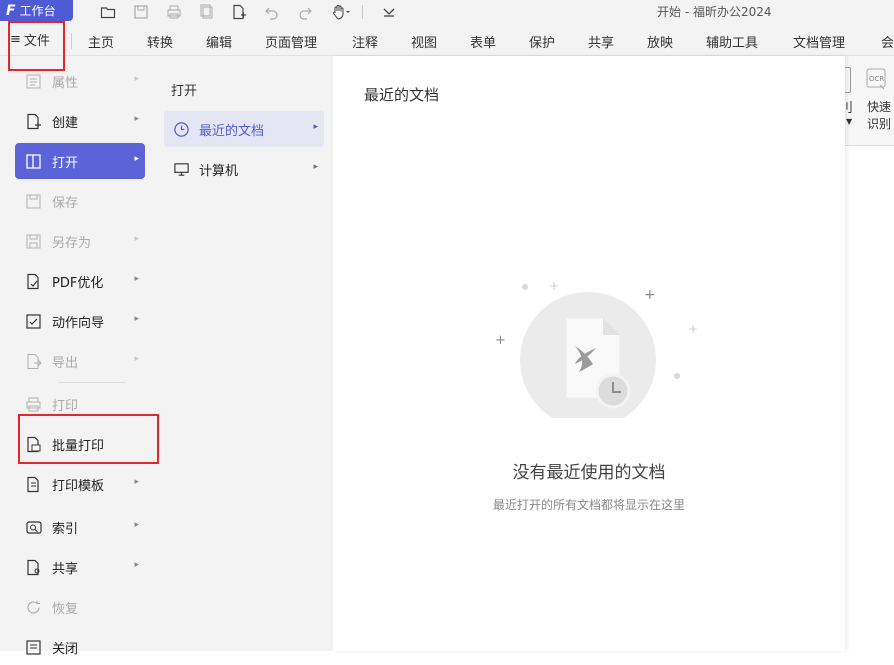 The height and width of the screenshot is (665, 894). Describe the element at coordinates (365, 41) in the screenshot. I see `tab-comment: 注释` at that location.